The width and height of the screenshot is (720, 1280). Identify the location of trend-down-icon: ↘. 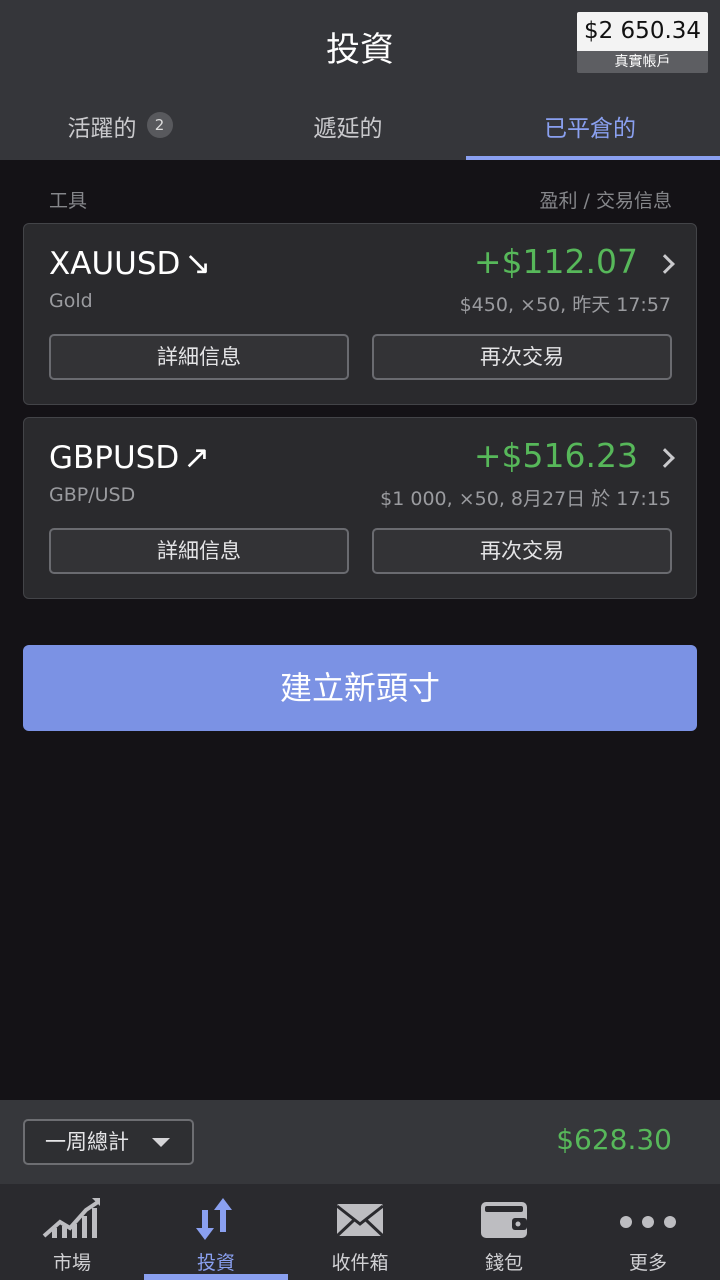
(198, 263).